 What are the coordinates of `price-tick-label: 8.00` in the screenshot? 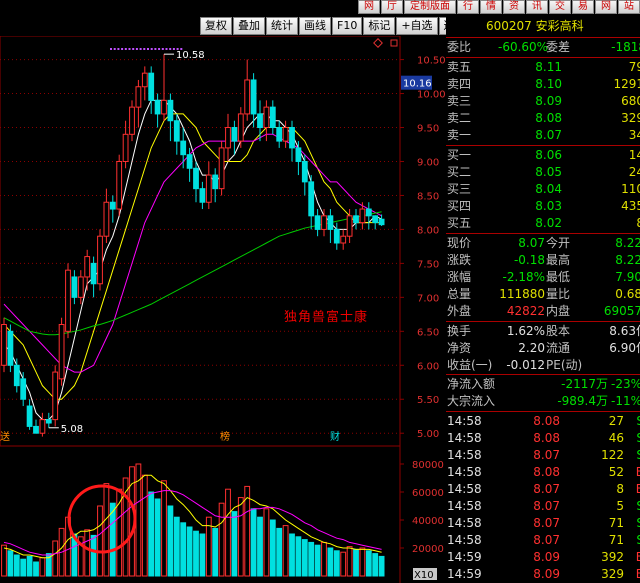 It's located at (428, 230).